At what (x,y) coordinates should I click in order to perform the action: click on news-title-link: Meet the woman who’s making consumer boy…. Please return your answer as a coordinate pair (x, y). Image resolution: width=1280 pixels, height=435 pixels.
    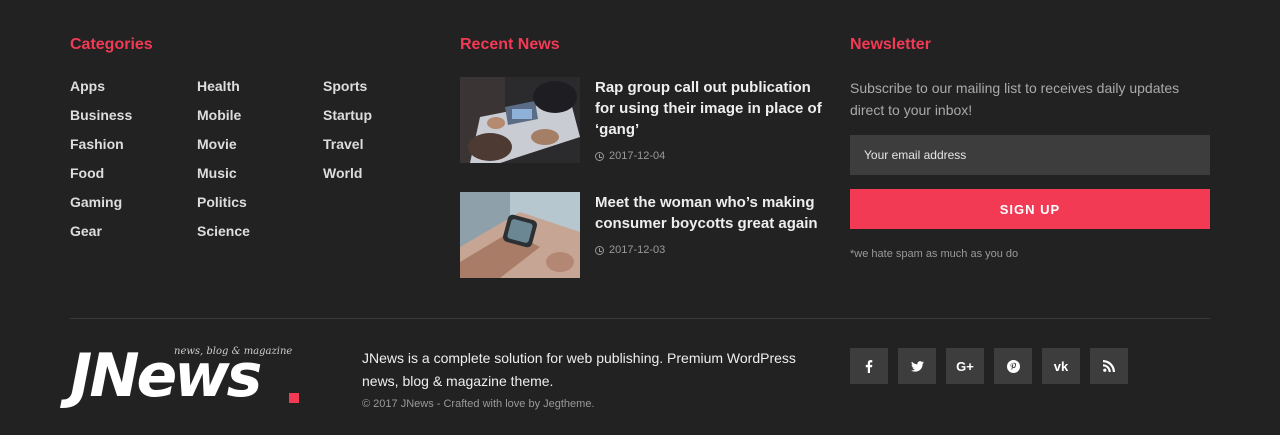
    Looking at the image, I should click on (712, 213).